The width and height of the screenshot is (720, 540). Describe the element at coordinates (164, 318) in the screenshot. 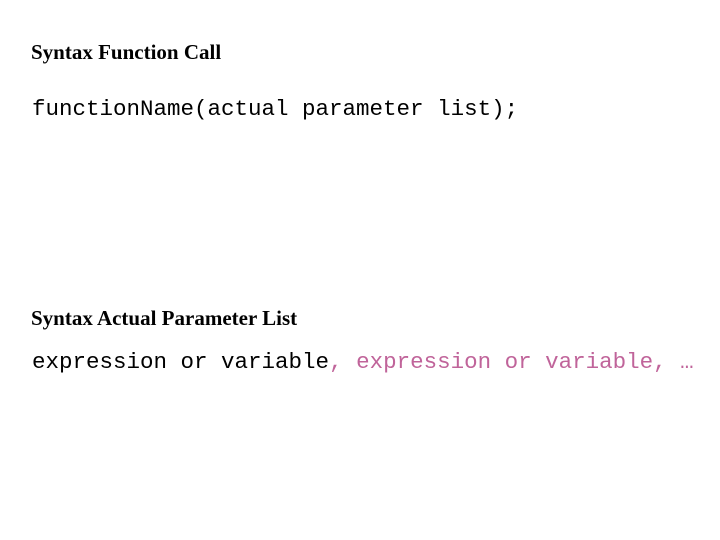

I see `actual-parameter-list-heading: Syntax Actual Parameter List` at that location.